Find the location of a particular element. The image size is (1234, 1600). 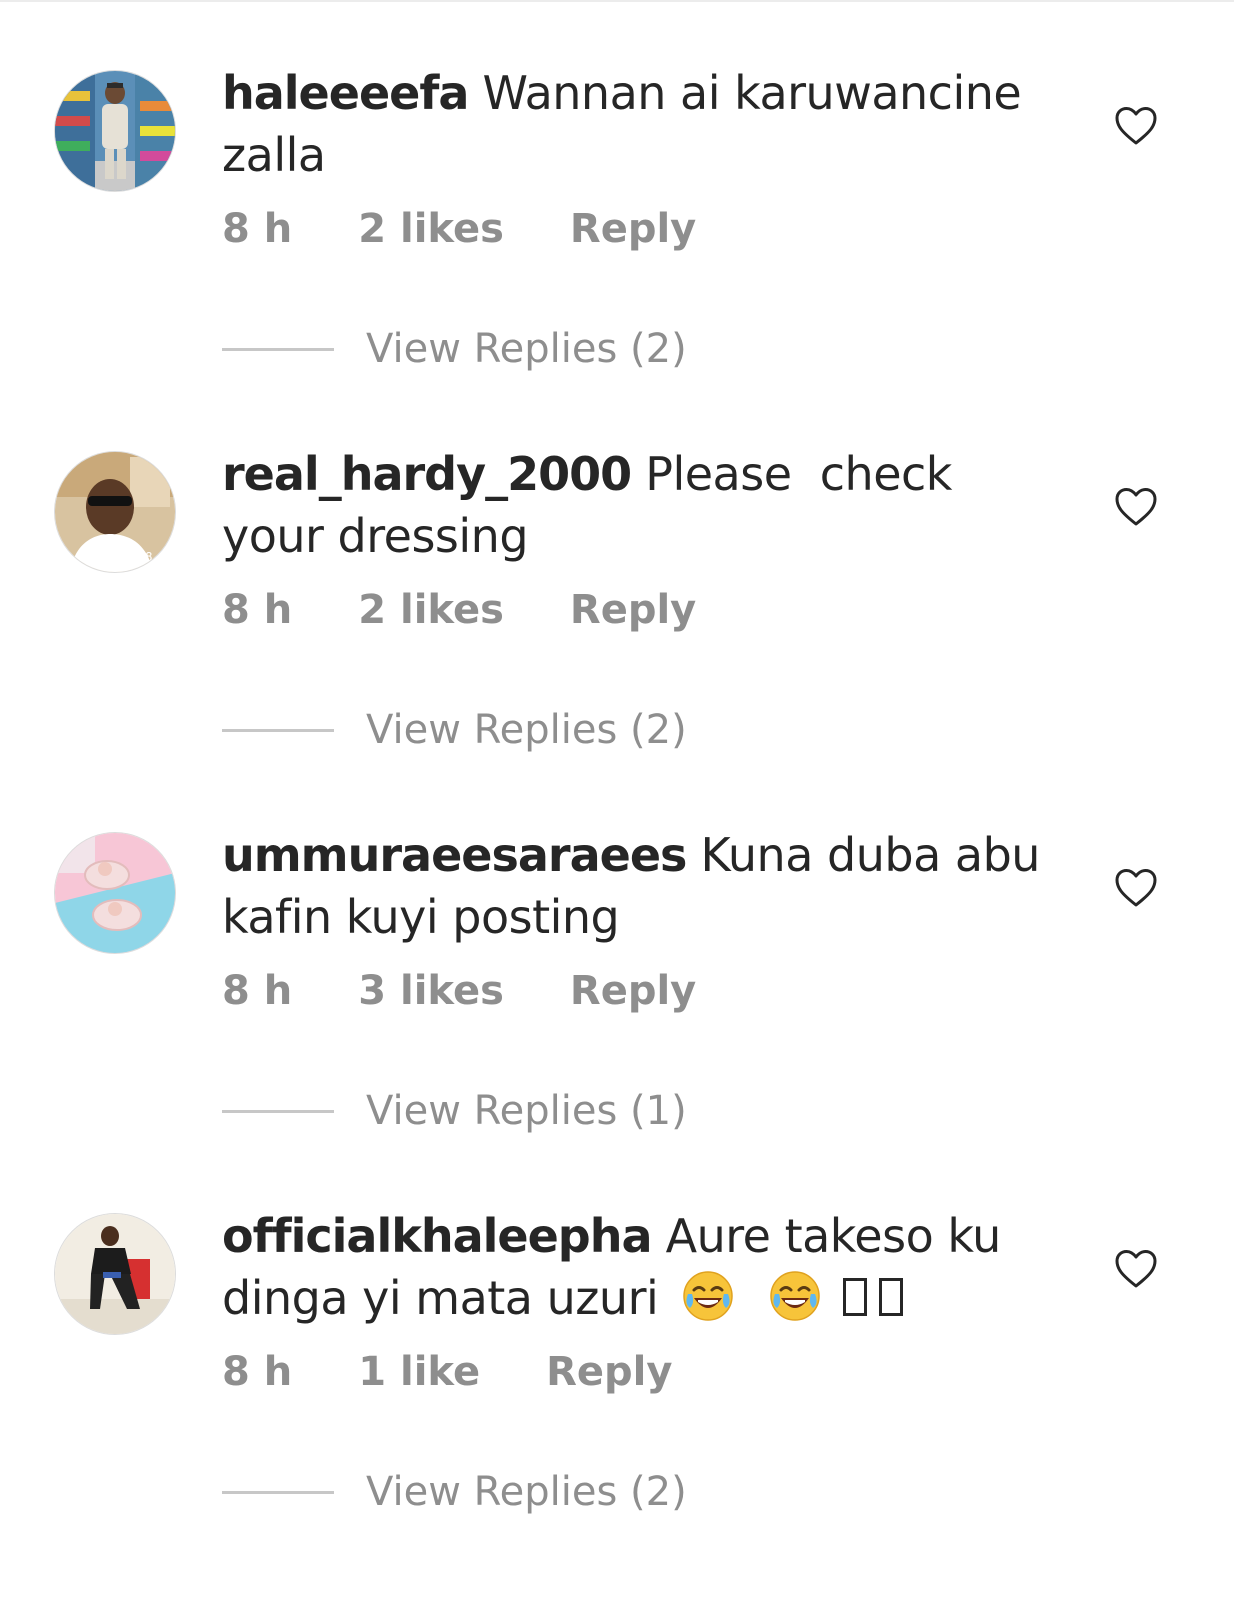

avatar-date-caption: JUL 7, 2018 is located at coordinates (115, 557).